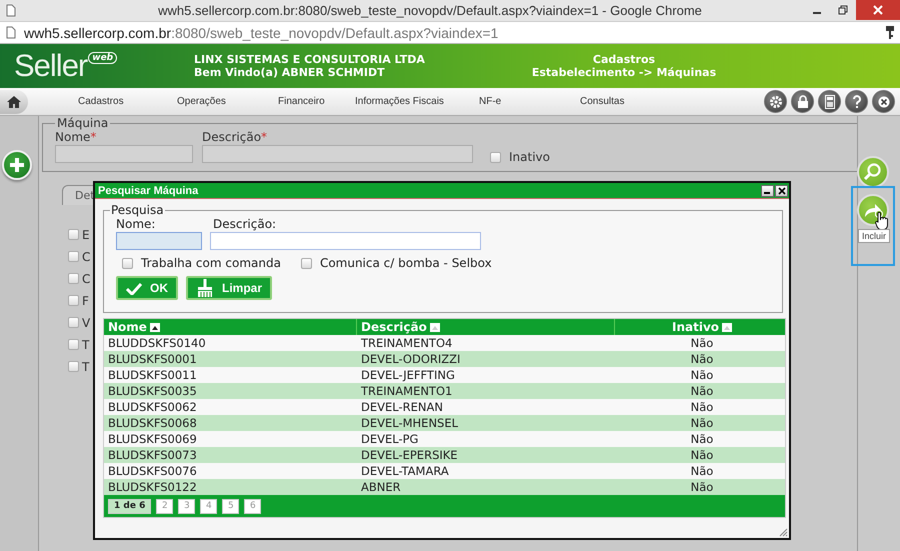  What do you see at coordinates (130, 506) in the screenshot?
I see `page-button: 1 de 6` at bounding box center [130, 506].